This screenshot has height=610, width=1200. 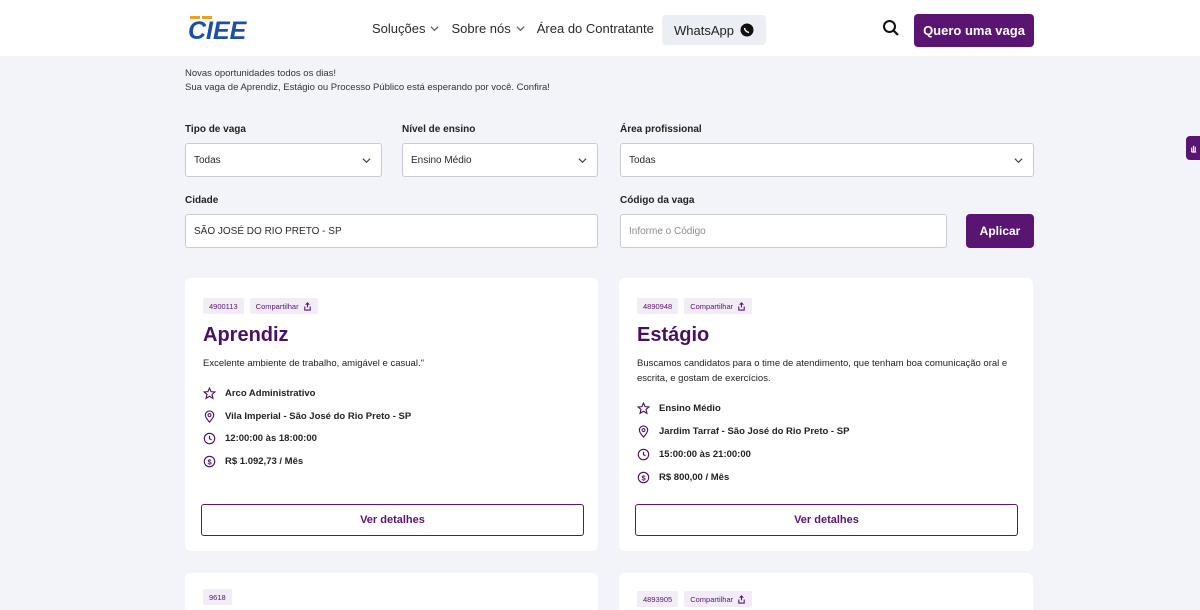 I want to click on job-area-text: Ensino Médio, so click(x=690, y=408).